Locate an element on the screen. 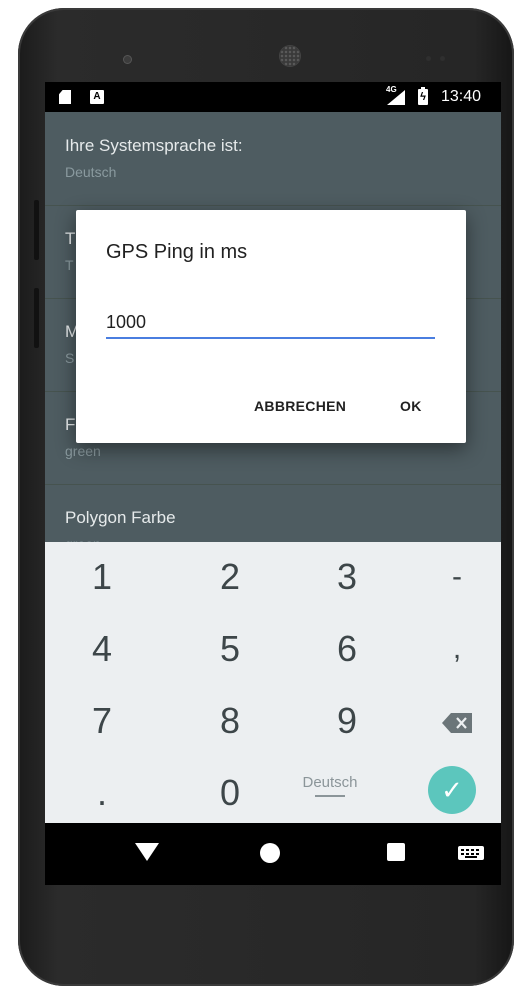  power-key is located at coordinates (36, 318).